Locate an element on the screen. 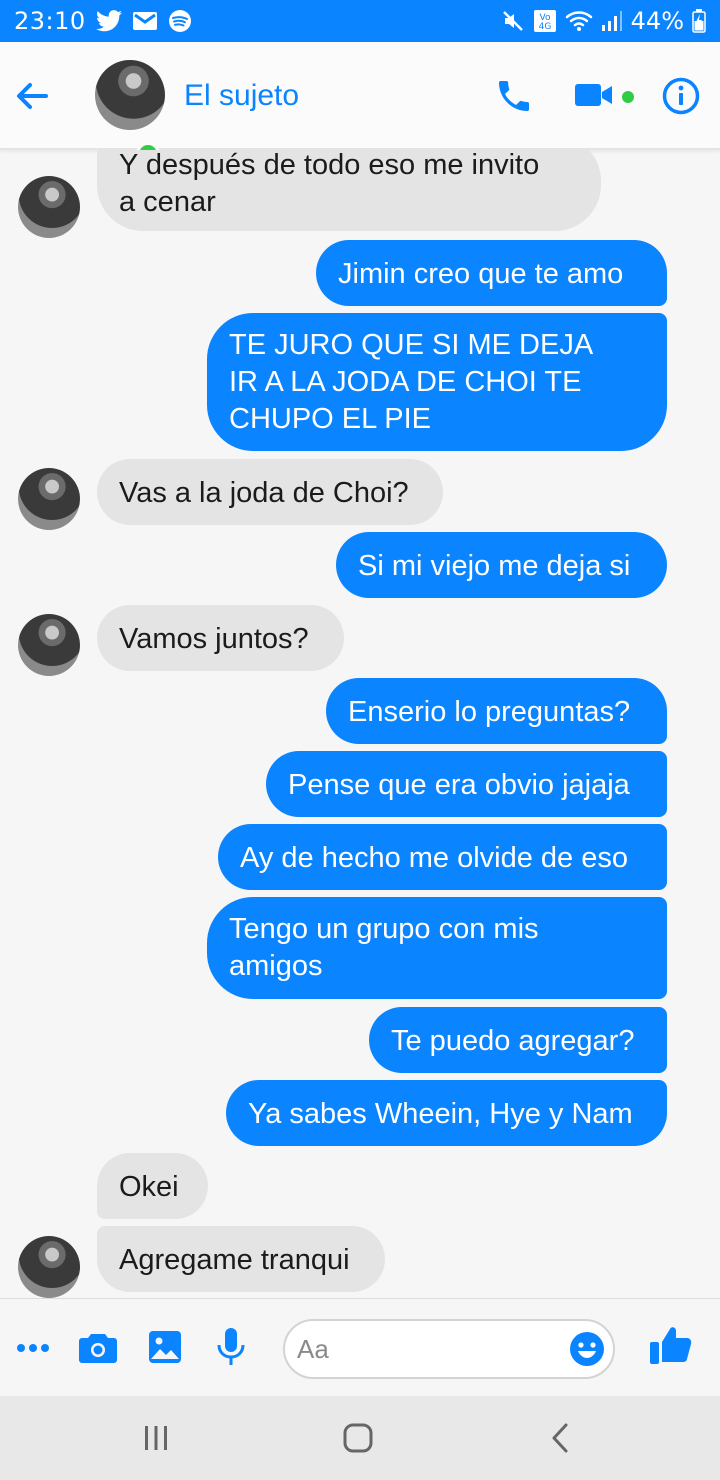  mute-icon is located at coordinates (513, 21).